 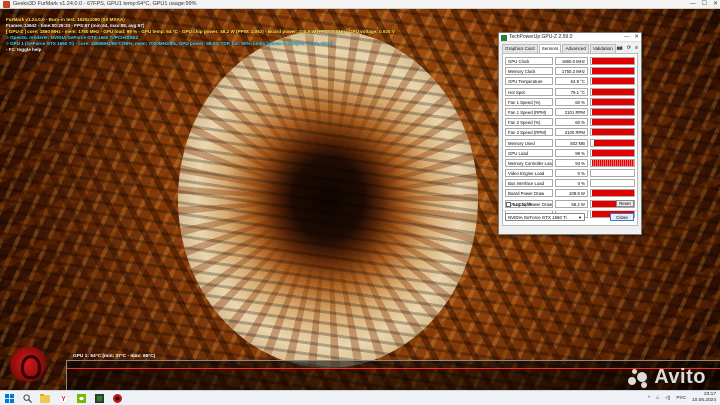 I want to click on sensor-name-dropdown: Fan 1 Speed (RPM), so click(x=529, y=111).